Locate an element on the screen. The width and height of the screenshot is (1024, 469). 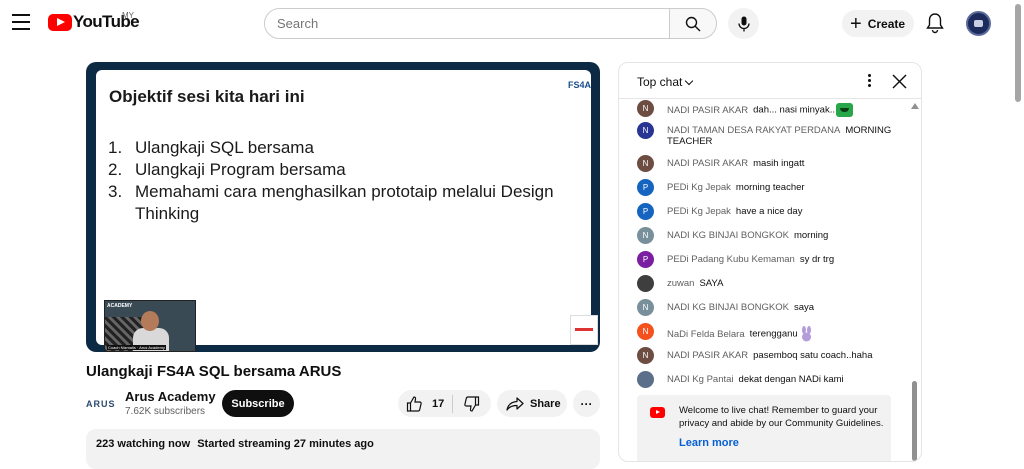
search-icon is located at coordinates (693, 23).